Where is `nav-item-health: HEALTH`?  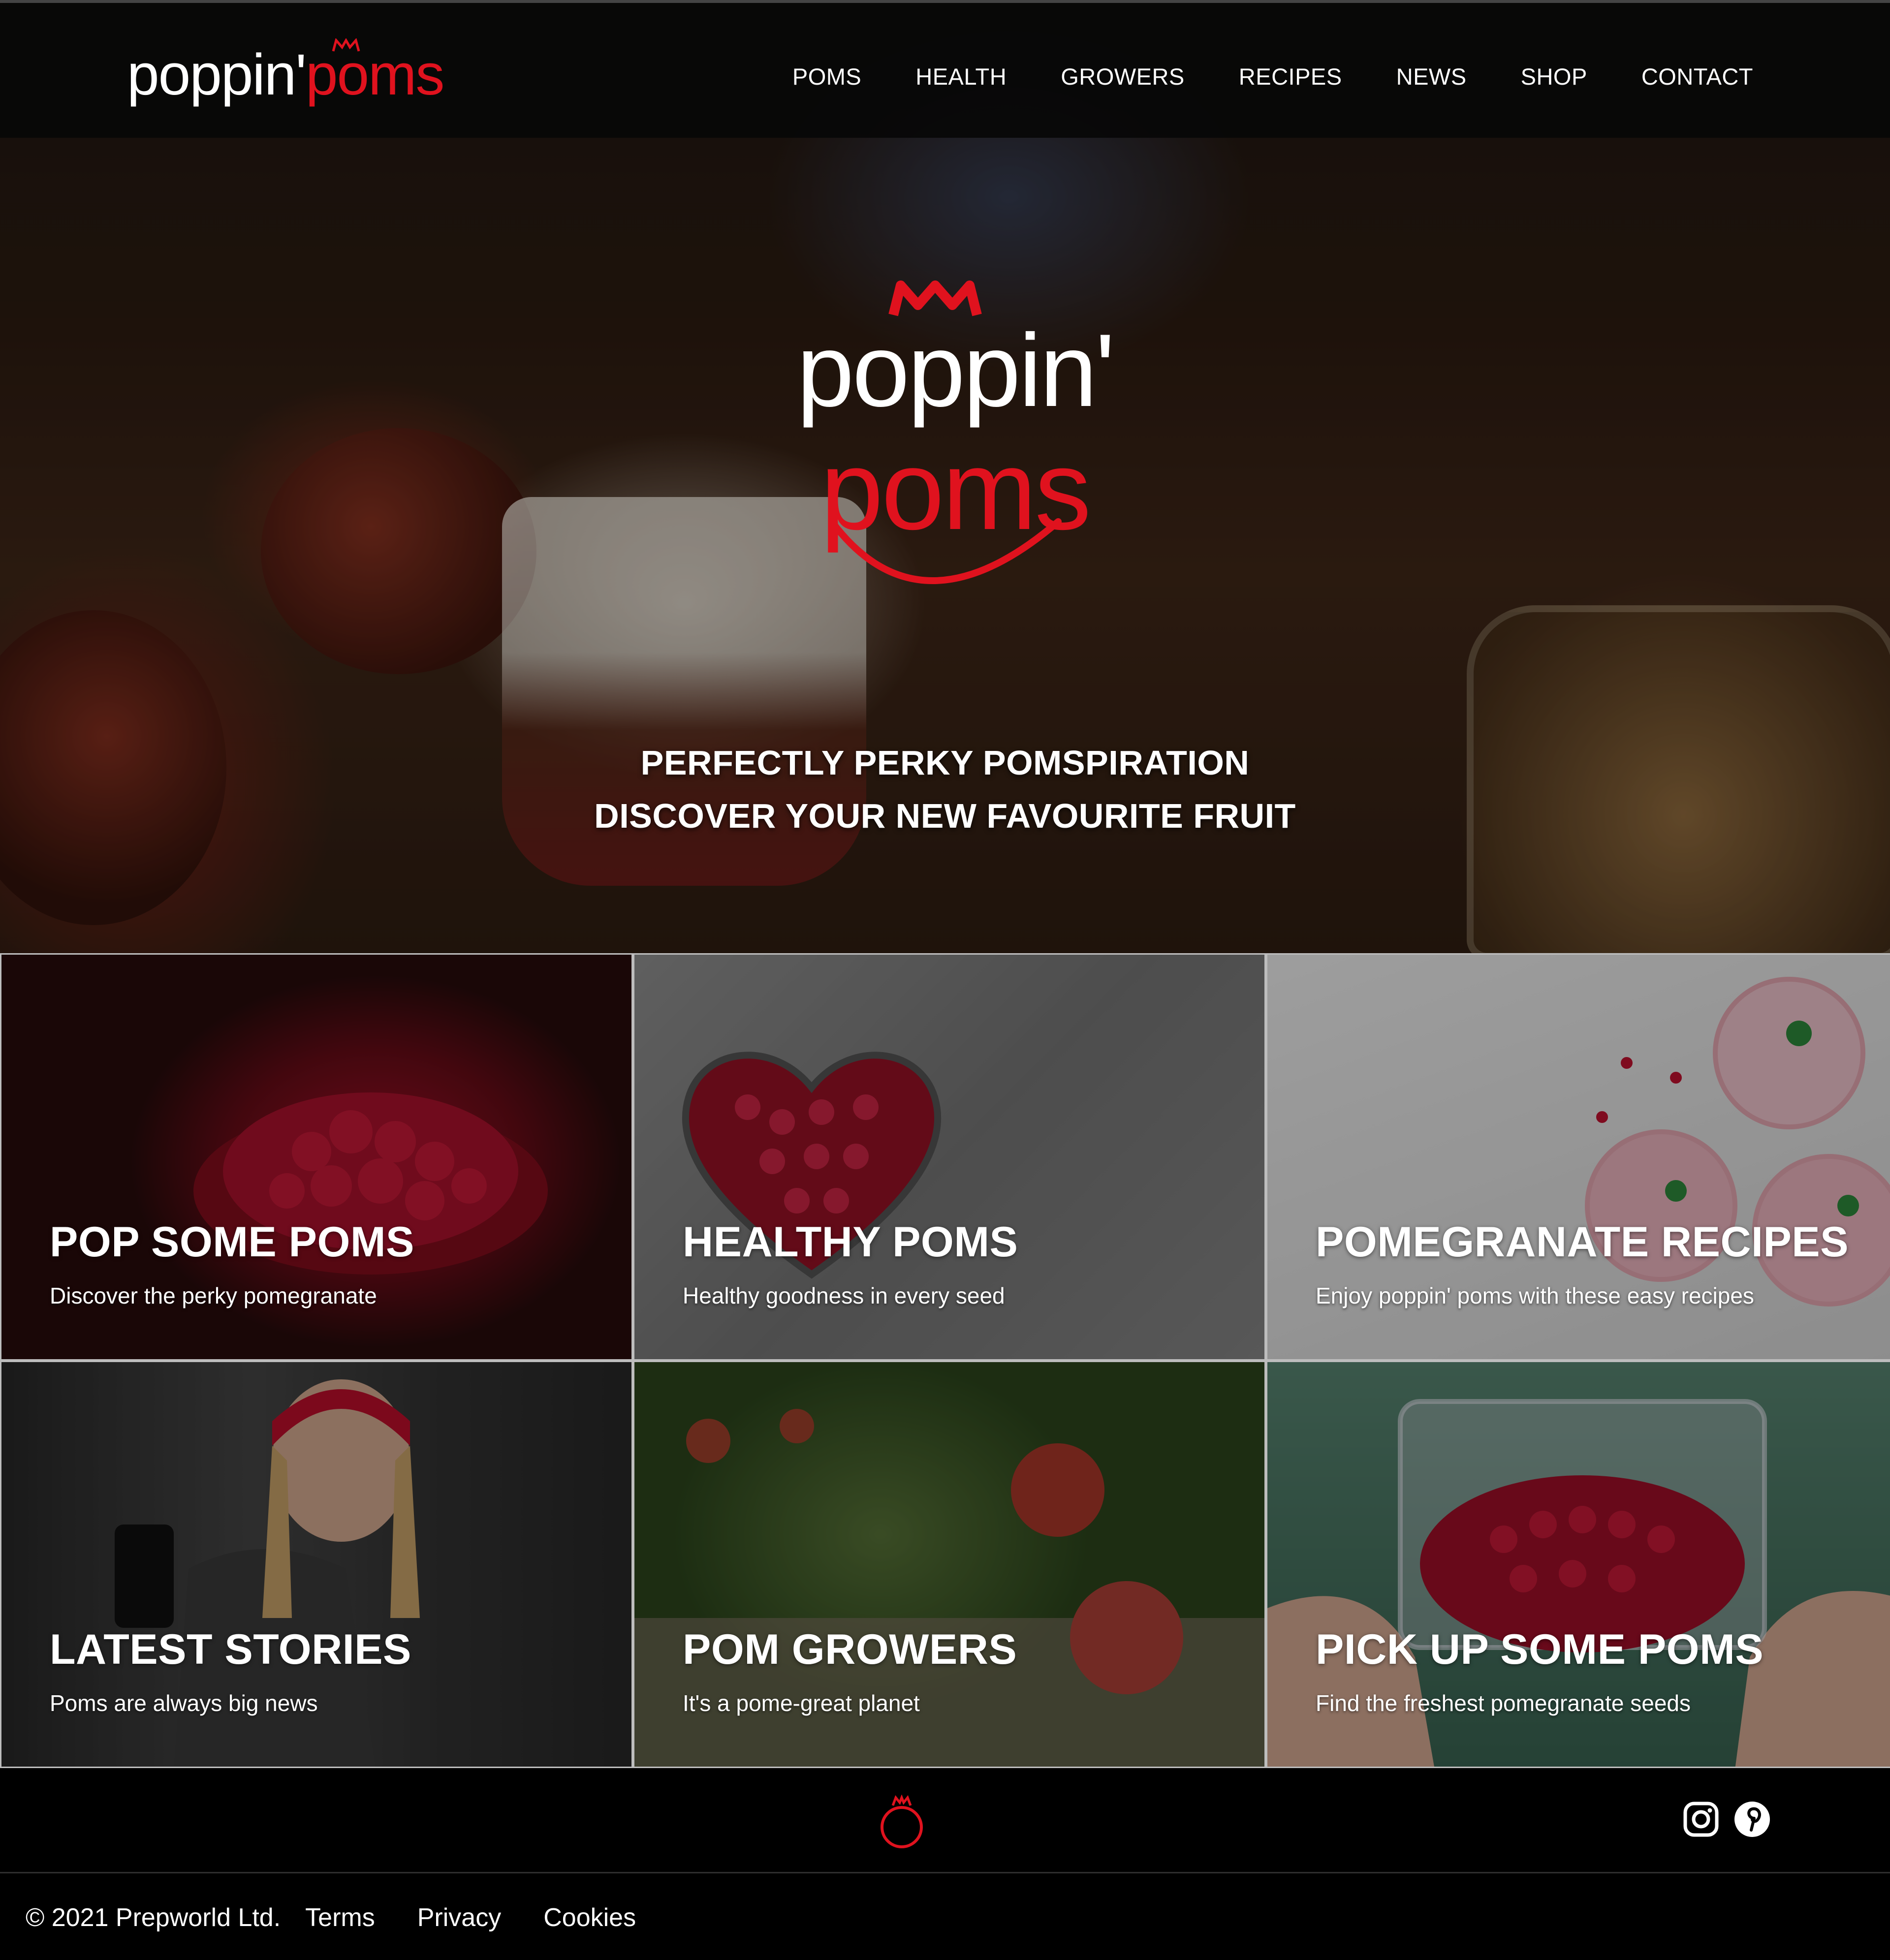
nav-item-health: HEALTH is located at coordinates (961, 76).